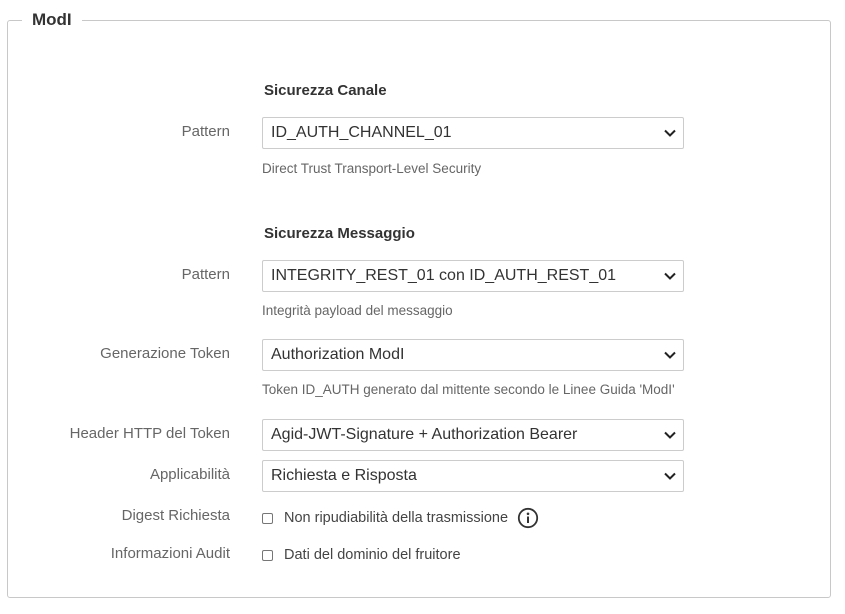 This screenshot has height=614, width=845. Describe the element at coordinates (372, 168) in the screenshot. I see `channel-pattern-help: Direct Trust Transport-Level Security` at that location.